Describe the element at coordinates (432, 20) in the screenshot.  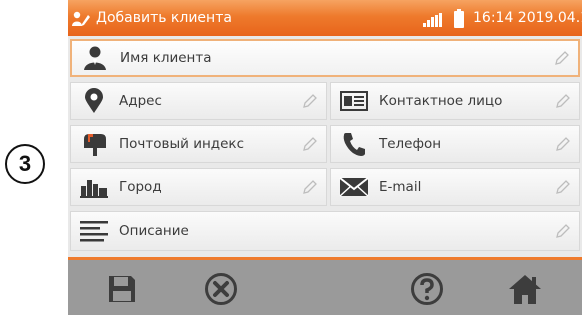
I see `signal-icon` at that location.